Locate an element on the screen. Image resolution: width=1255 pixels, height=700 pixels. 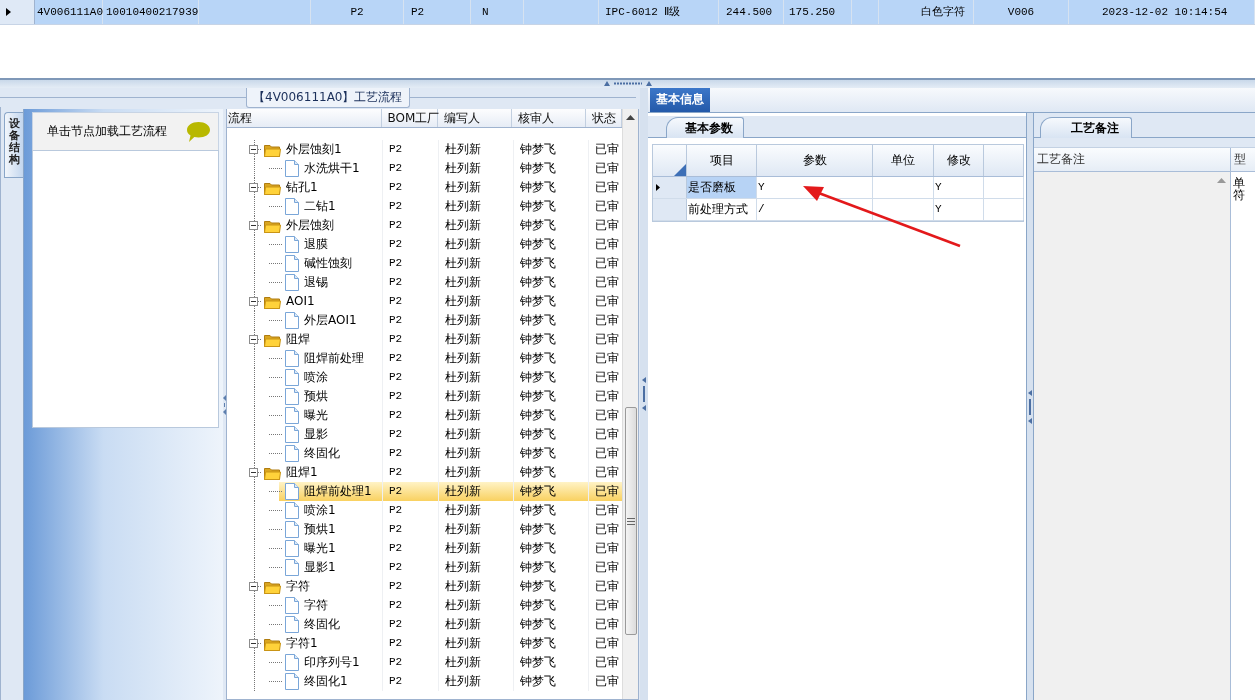
column-header: 核审人 is located at coordinates (549, 118).